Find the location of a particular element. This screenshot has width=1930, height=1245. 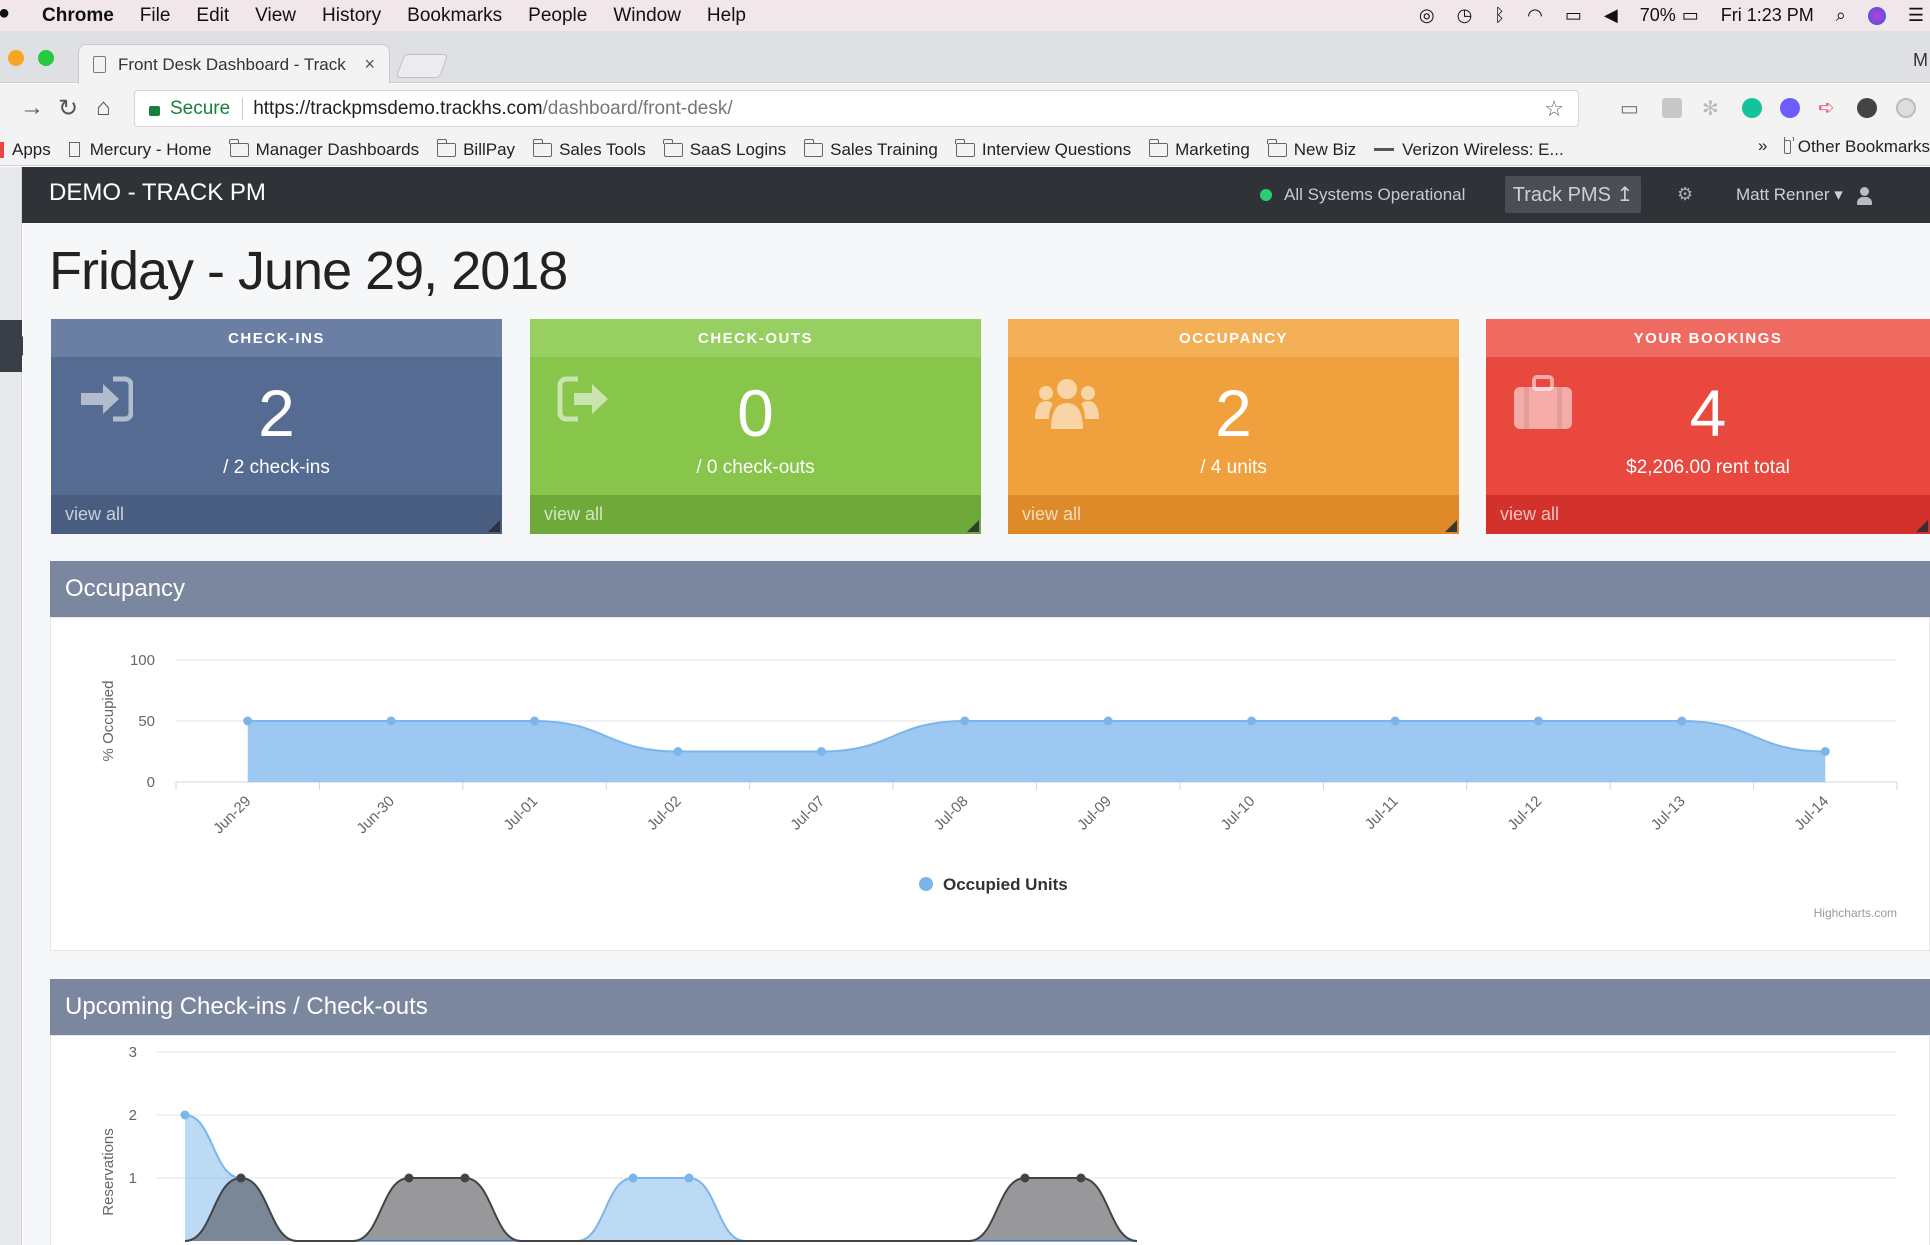

wifi-icon: ◠ is located at coordinates (1535, 15).